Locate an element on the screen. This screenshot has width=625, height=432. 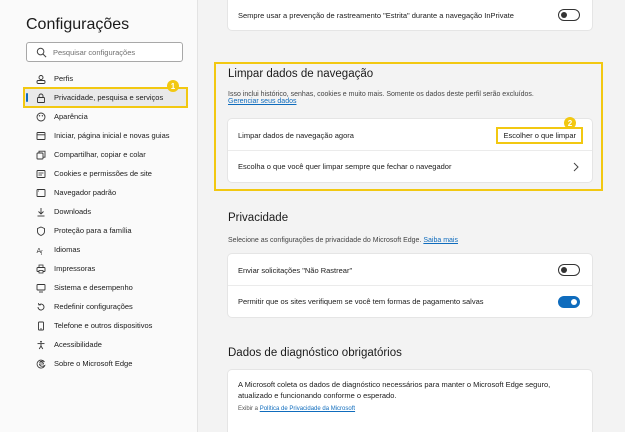
home-tabs-icon is located at coordinates (41, 136).